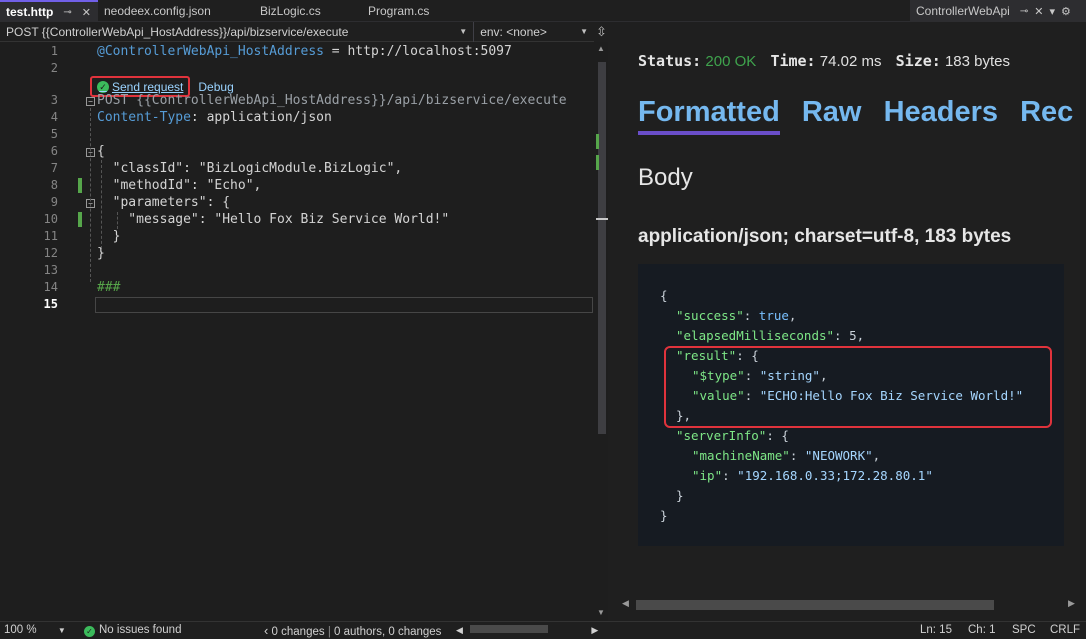  I want to click on size-label: Size:, so click(918, 61).